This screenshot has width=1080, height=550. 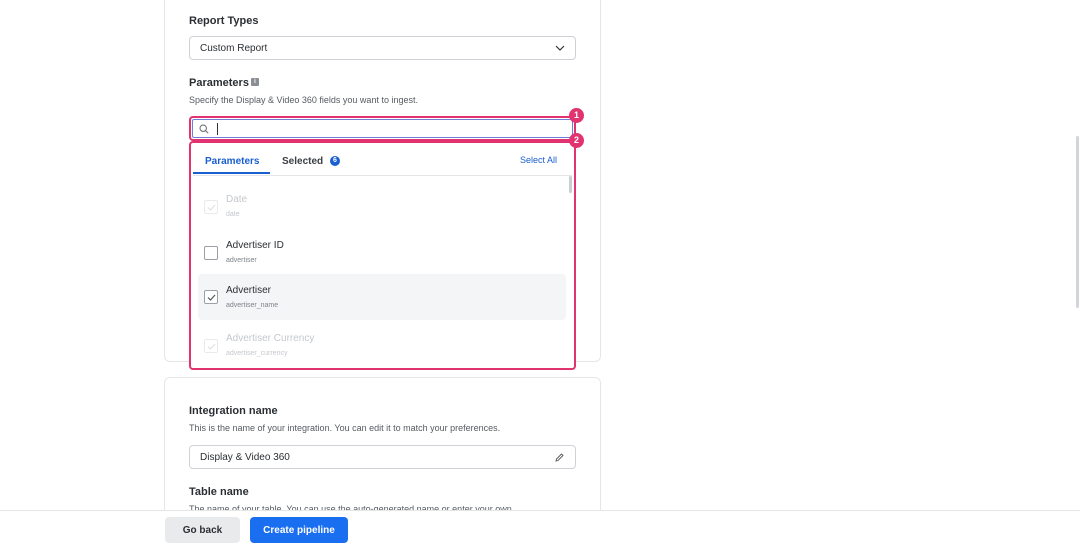 I want to click on parameters-label-row: Parameters i, so click(x=224, y=83).